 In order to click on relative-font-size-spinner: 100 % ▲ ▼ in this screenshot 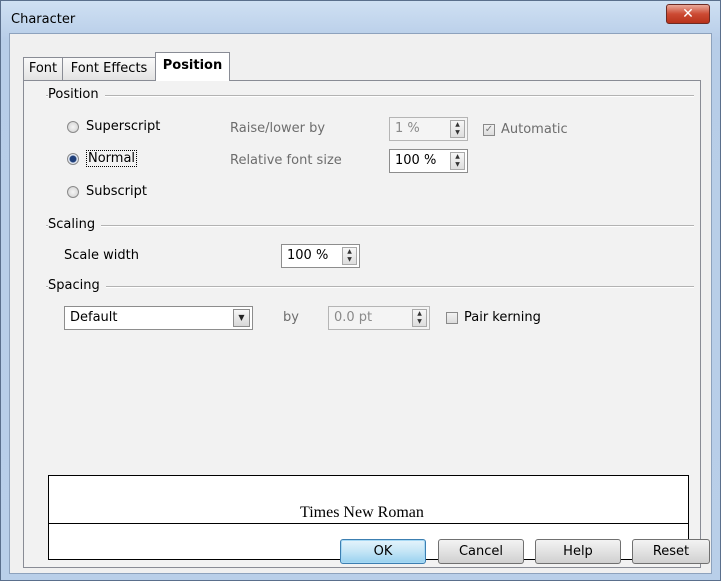, I will do `click(428, 161)`.